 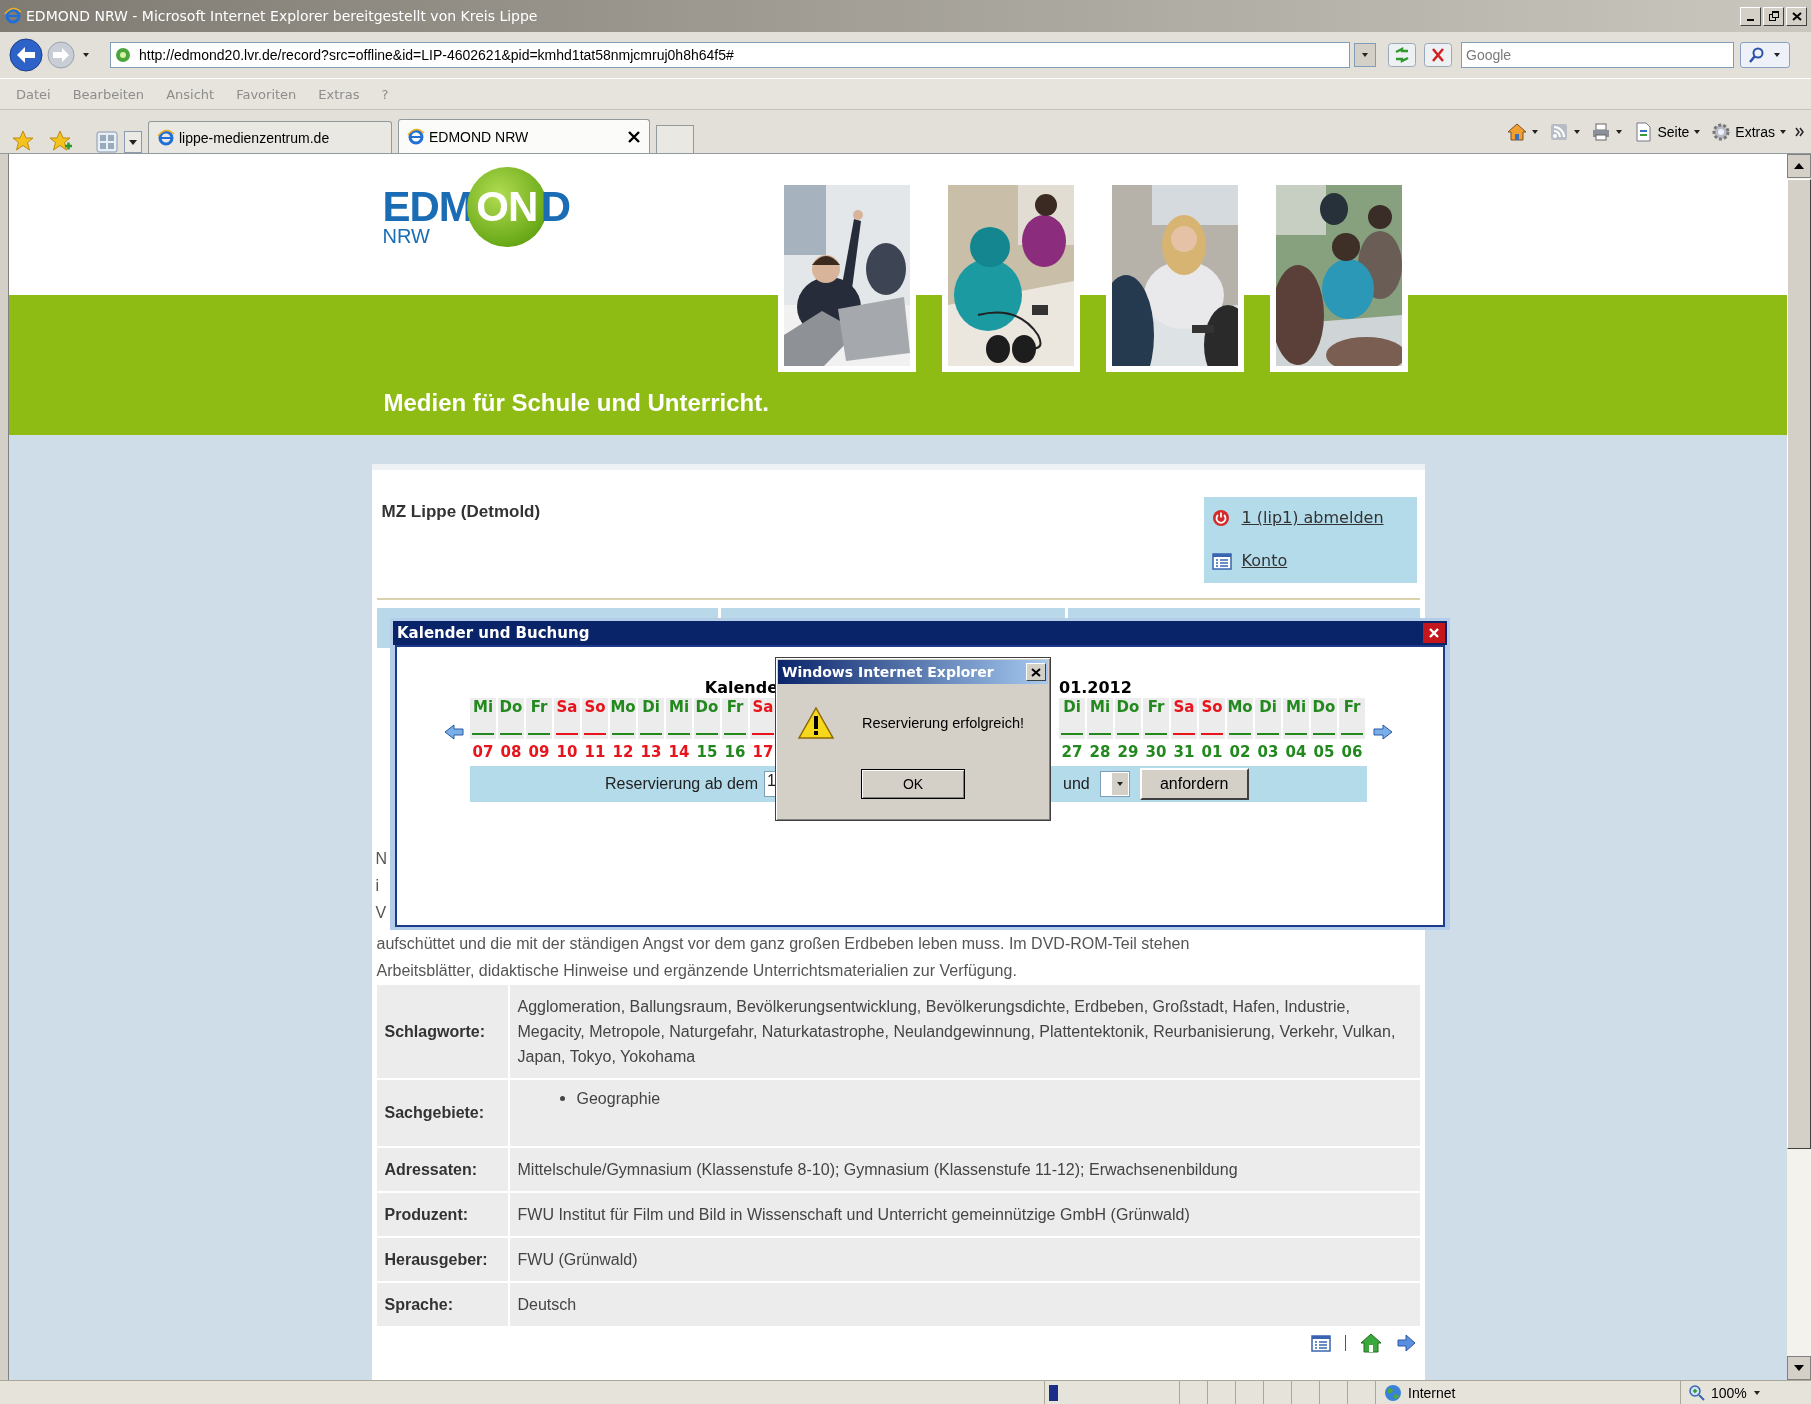 What do you see at coordinates (634, 136) in the screenshot?
I see `close-tab-button` at bounding box center [634, 136].